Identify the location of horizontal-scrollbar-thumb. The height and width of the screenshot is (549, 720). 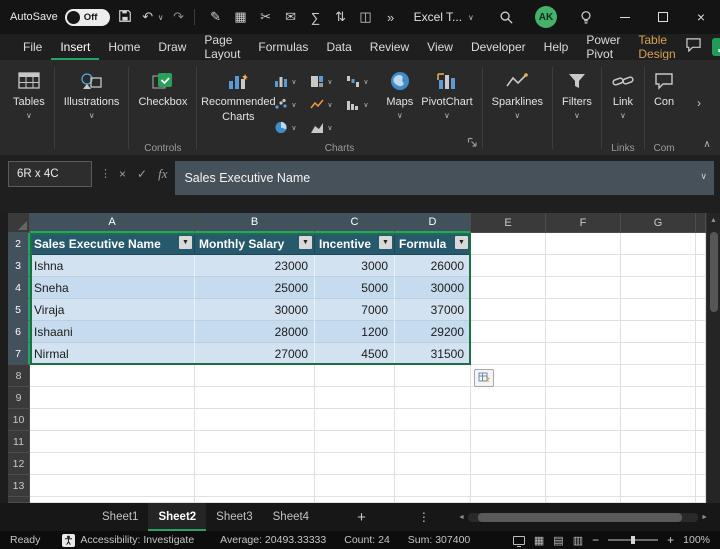
(580, 517).